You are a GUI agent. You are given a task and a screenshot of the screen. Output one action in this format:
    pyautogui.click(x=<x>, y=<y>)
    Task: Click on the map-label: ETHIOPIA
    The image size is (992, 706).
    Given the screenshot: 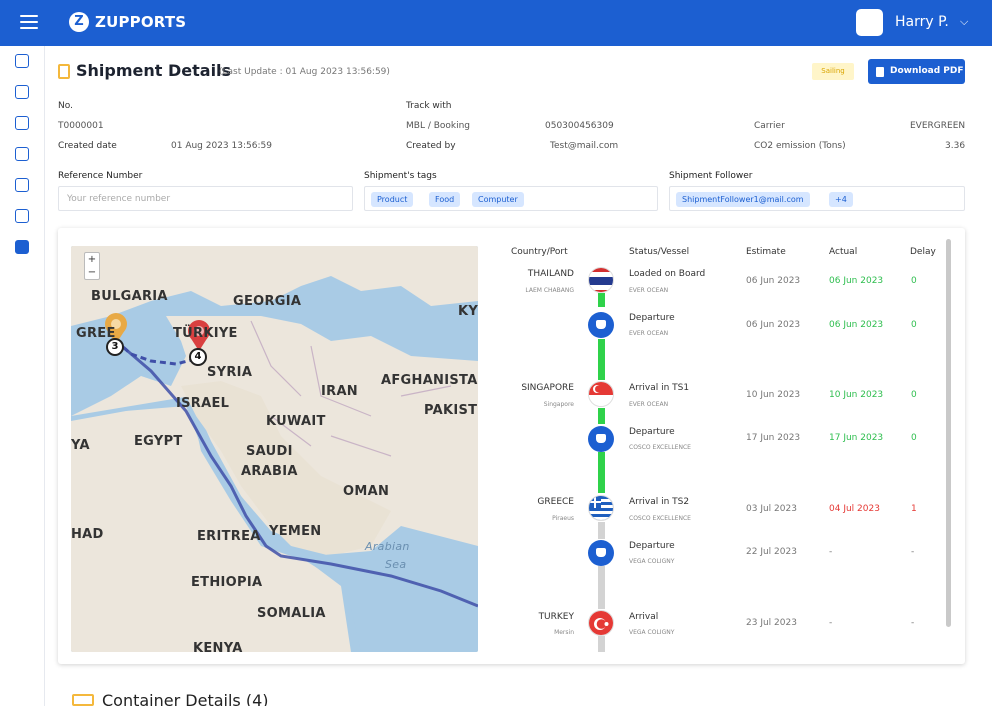 What is the action you would take?
    pyautogui.click(x=227, y=582)
    